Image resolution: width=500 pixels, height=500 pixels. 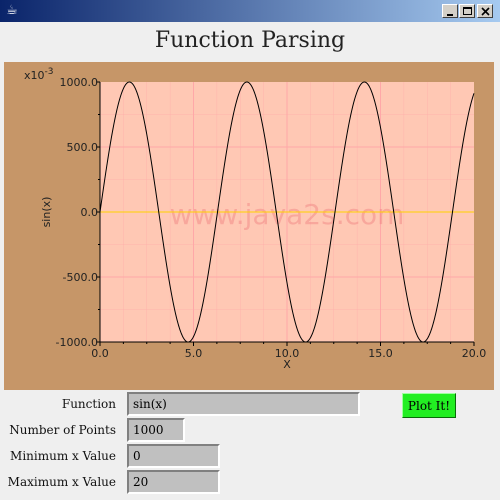 What do you see at coordinates (250, 11) in the screenshot?
I see `window-titlebar: ☕` at bounding box center [250, 11].